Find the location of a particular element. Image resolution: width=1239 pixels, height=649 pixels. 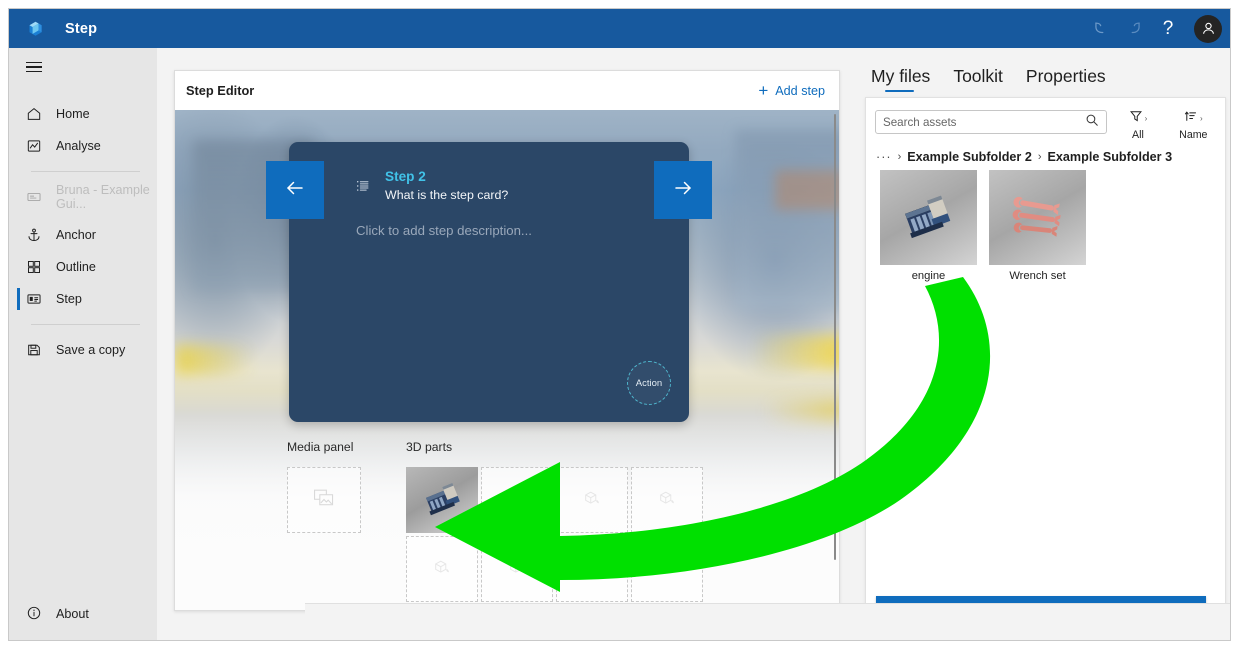

sidebar-item-save-a-copy: Save a copy is located at coordinates (83, 350).